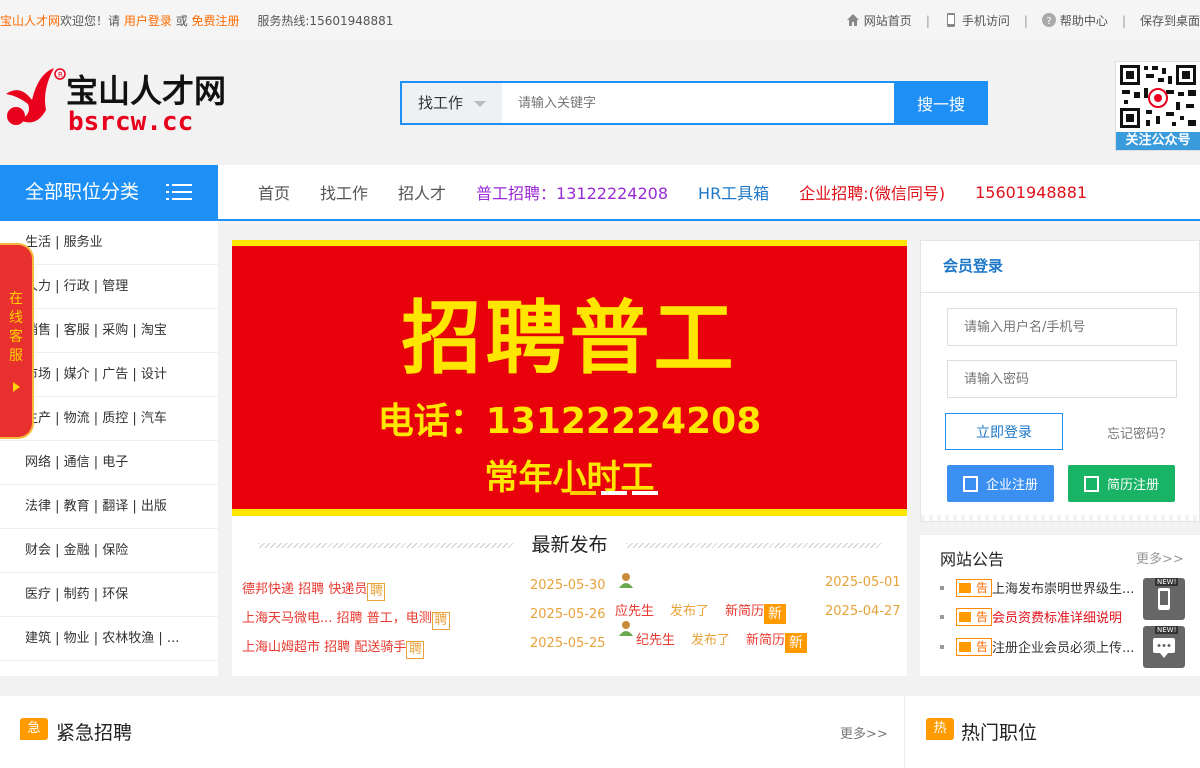  What do you see at coordinates (268, 589) in the screenshot?
I see `company-name: 德邦快递` at bounding box center [268, 589].